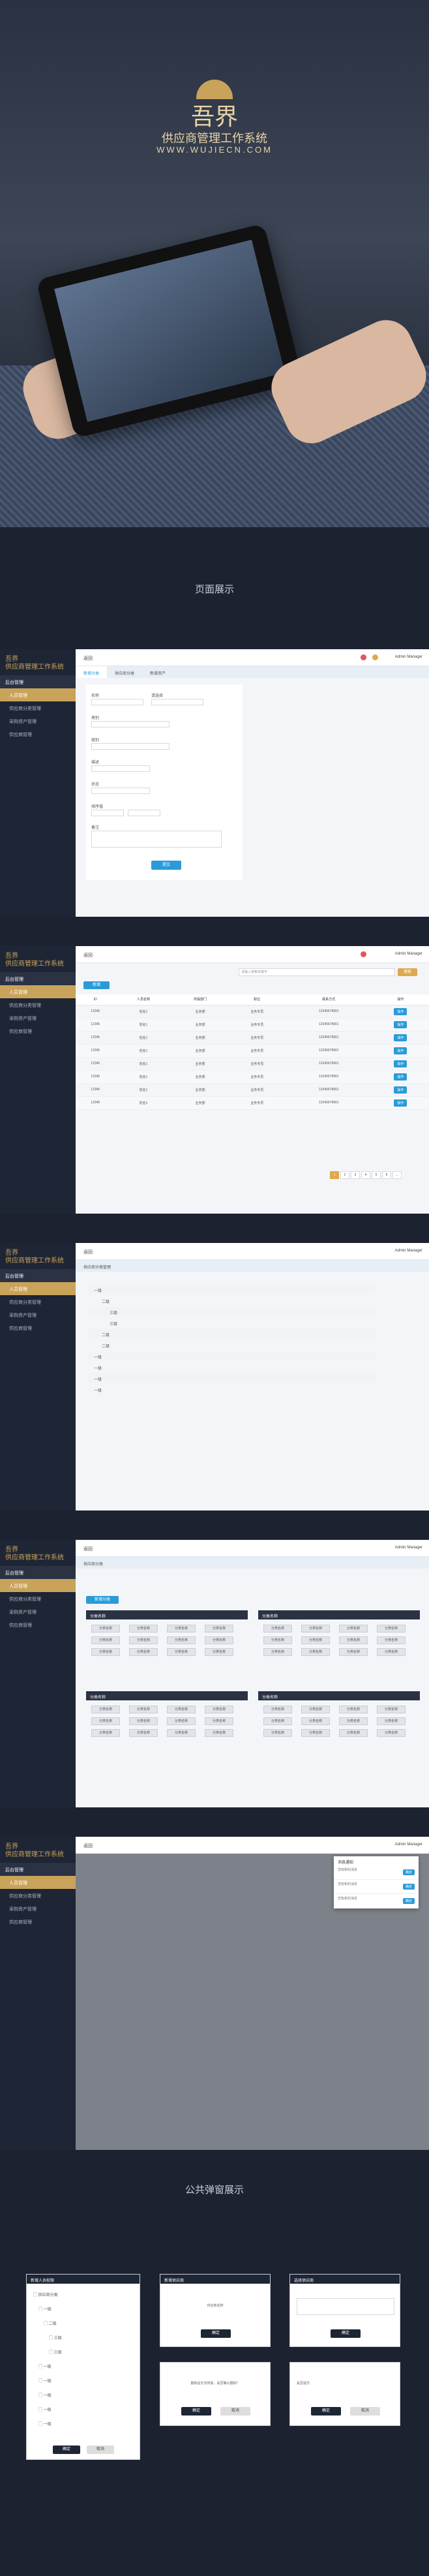  Describe the element at coordinates (232, 1311) in the screenshot. I see `tree-node: 三级` at that location.